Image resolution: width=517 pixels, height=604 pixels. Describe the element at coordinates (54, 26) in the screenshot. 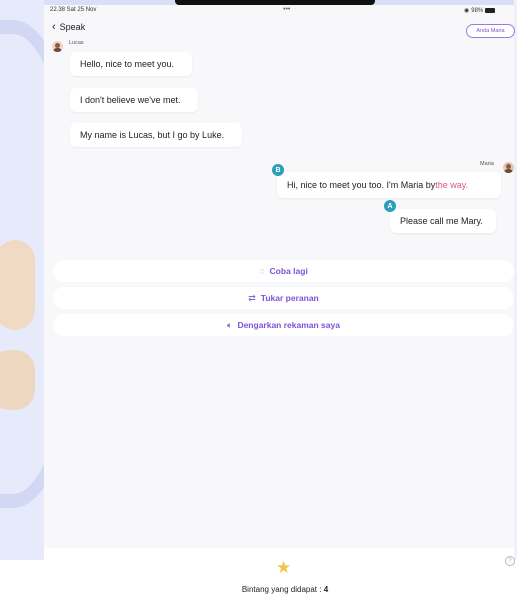

I see `chevron-left-icon: ‹` at that location.